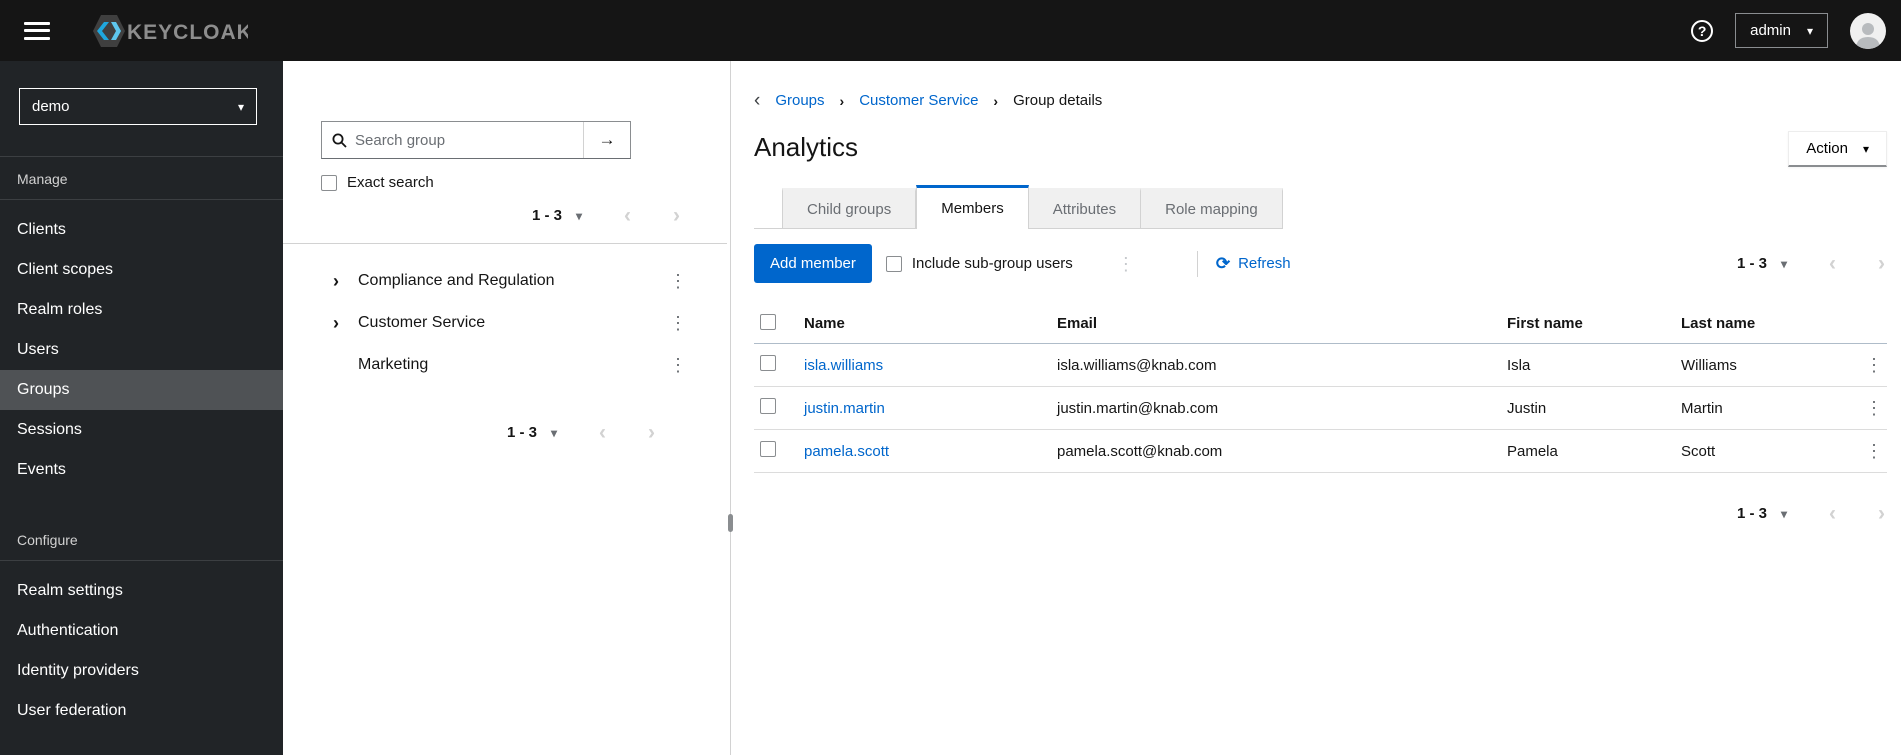  I want to click on member-last-name: Williams, so click(1709, 365).